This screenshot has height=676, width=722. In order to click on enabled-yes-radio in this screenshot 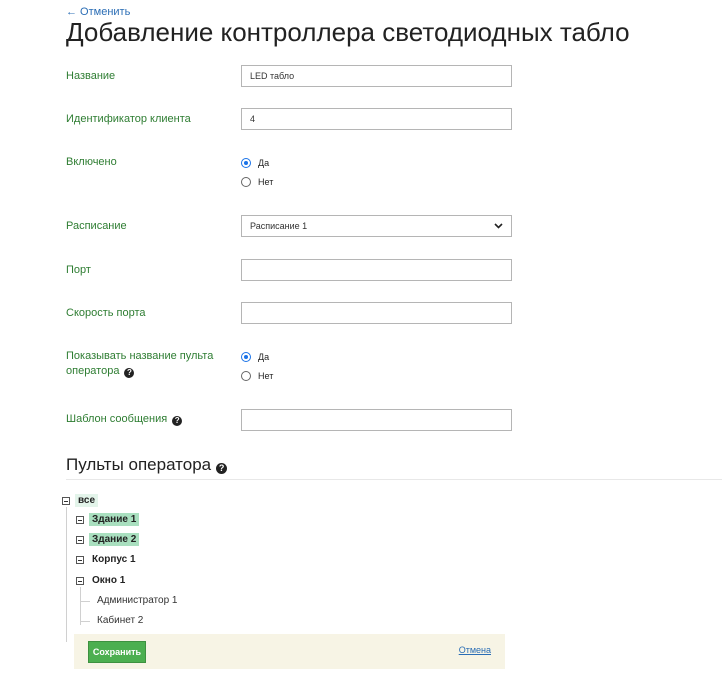, I will do `click(246, 163)`.